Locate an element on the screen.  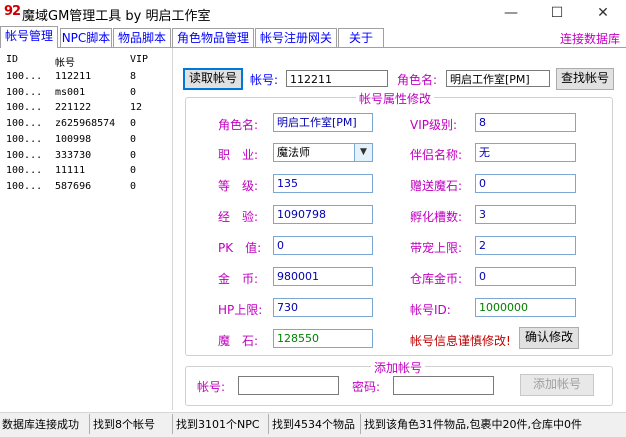
magic-stone-input: 128550 is located at coordinates (323, 338).